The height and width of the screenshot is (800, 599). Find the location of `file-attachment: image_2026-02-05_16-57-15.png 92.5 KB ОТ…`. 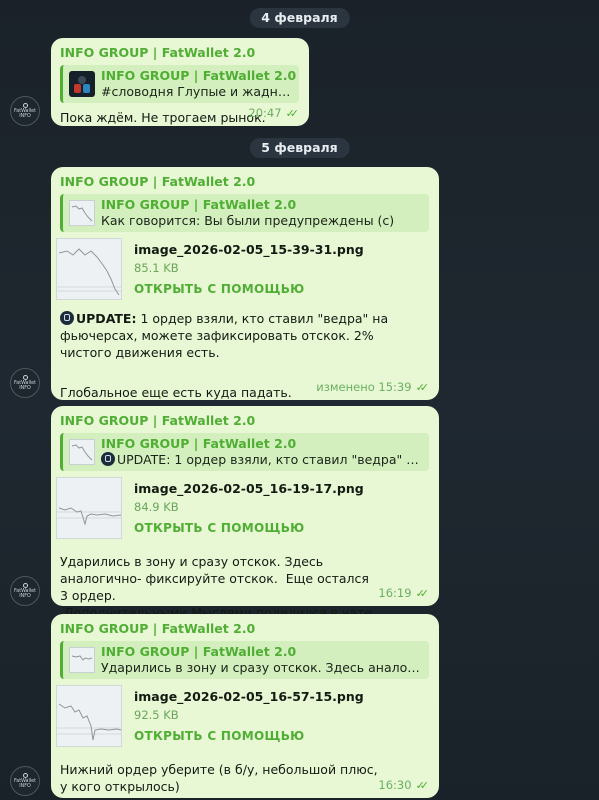

file-attachment: image_2026-02-05_16-57-15.png 92.5 KB ОТ… is located at coordinates (242, 718).